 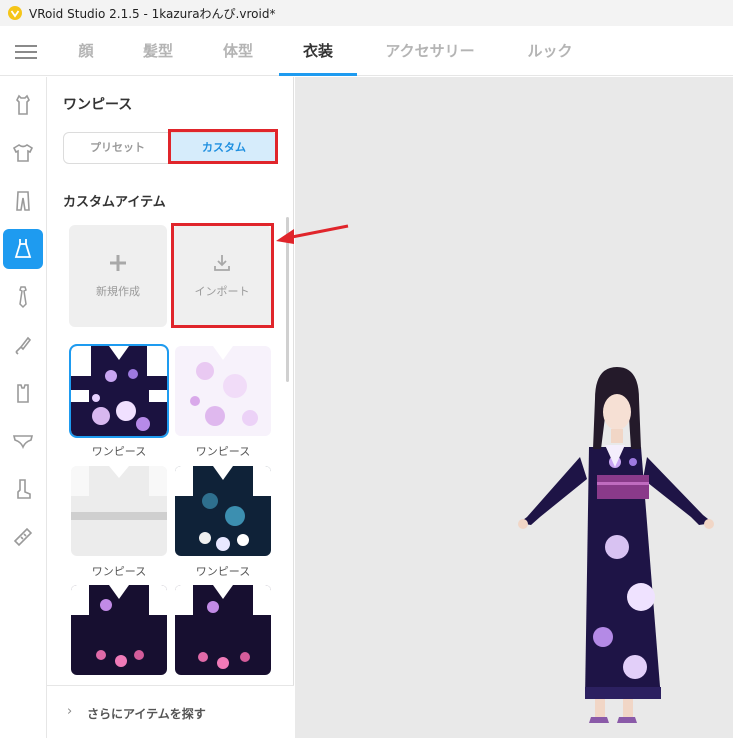 I want to click on section-label: カスタムアイテム, so click(x=114, y=202).